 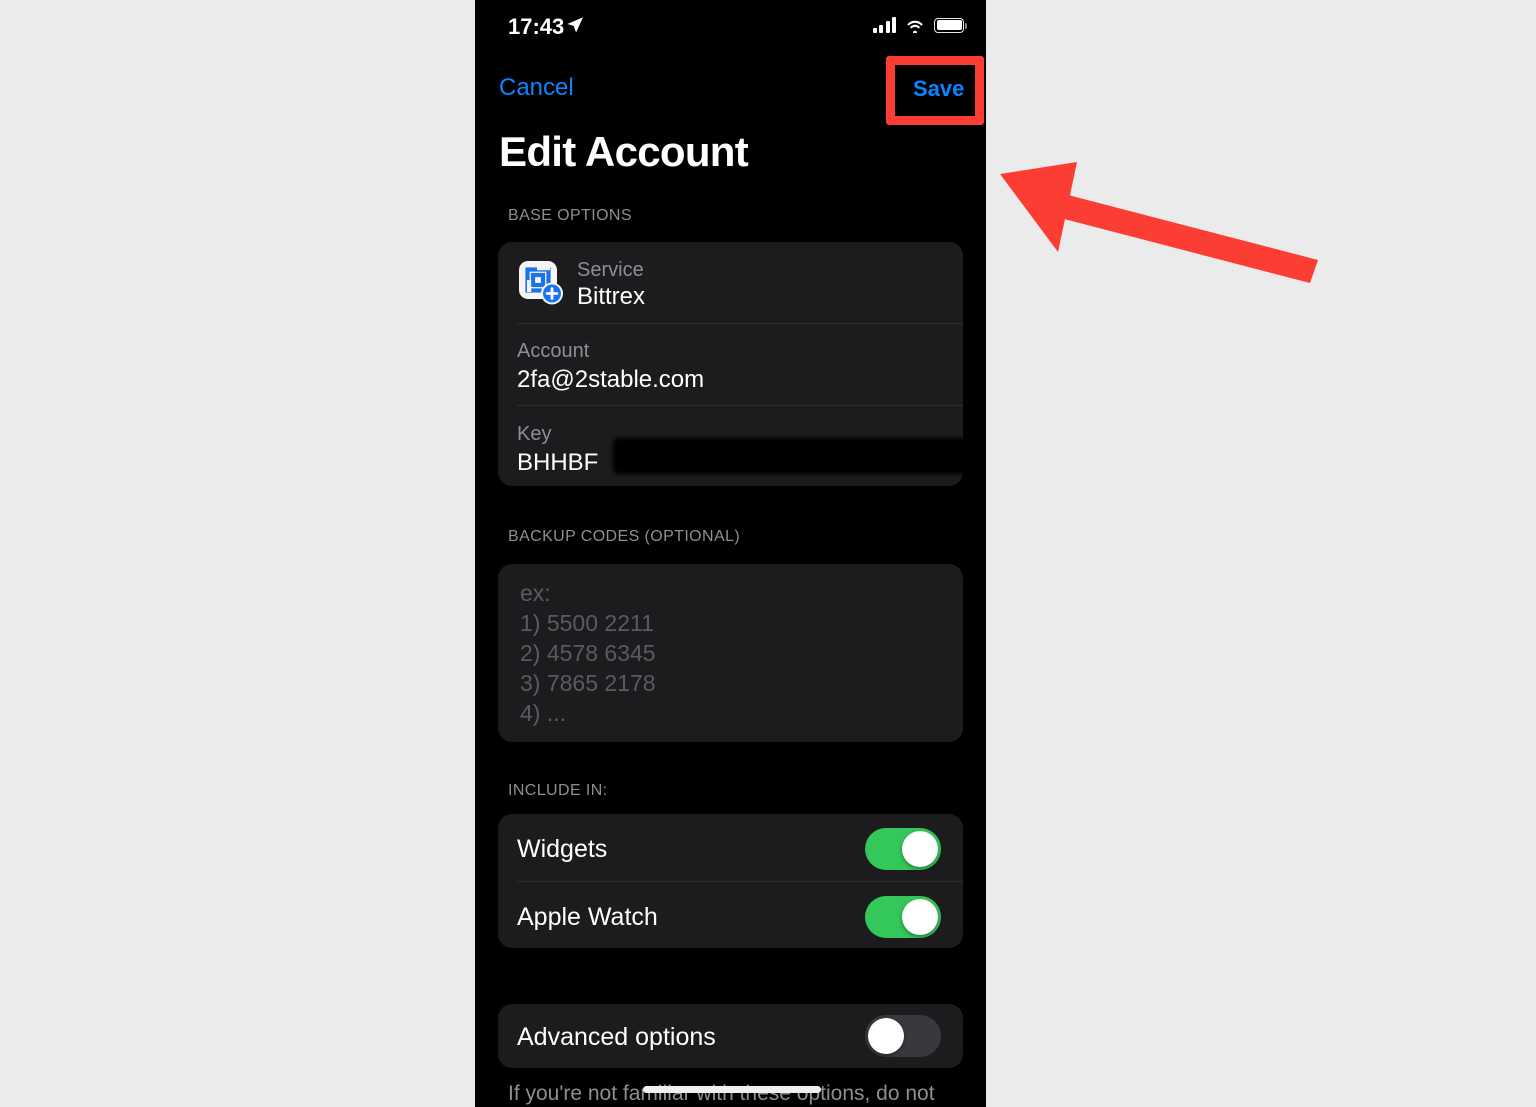 I want to click on cellular-signal-icon, so click(x=884, y=25).